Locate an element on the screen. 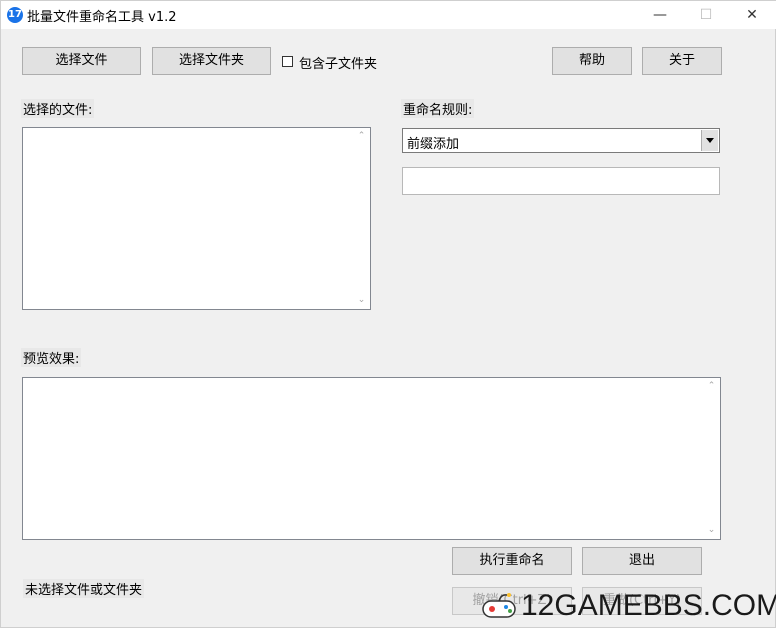 The width and height of the screenshot is (776, 629). maximize-icon: ☐ is located at coordinates (706, 15).